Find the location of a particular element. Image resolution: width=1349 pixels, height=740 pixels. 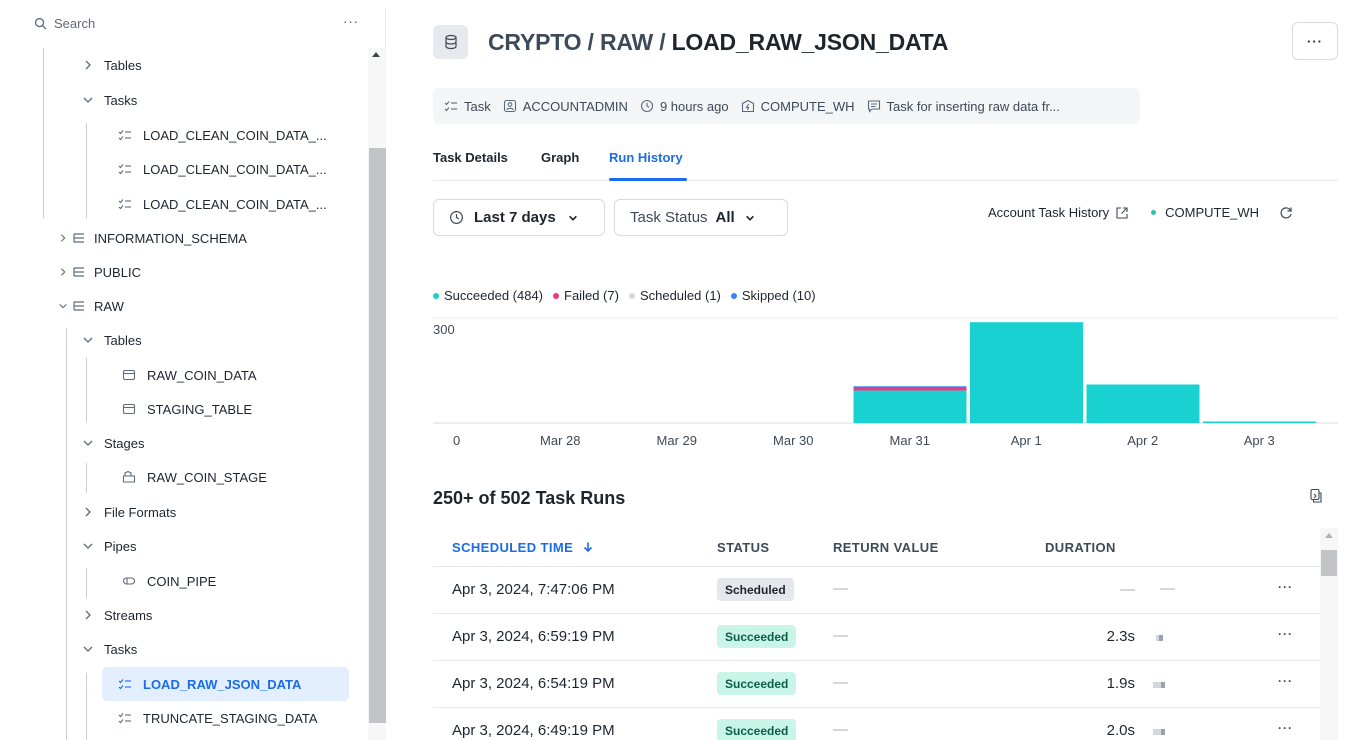

warehouse-selector: COMPUTE_WH is located at coordinates (1212, 212).